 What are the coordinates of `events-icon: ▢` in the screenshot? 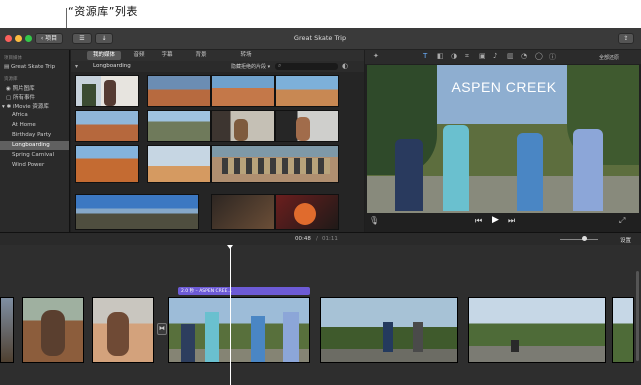 It's located at (9, 98).